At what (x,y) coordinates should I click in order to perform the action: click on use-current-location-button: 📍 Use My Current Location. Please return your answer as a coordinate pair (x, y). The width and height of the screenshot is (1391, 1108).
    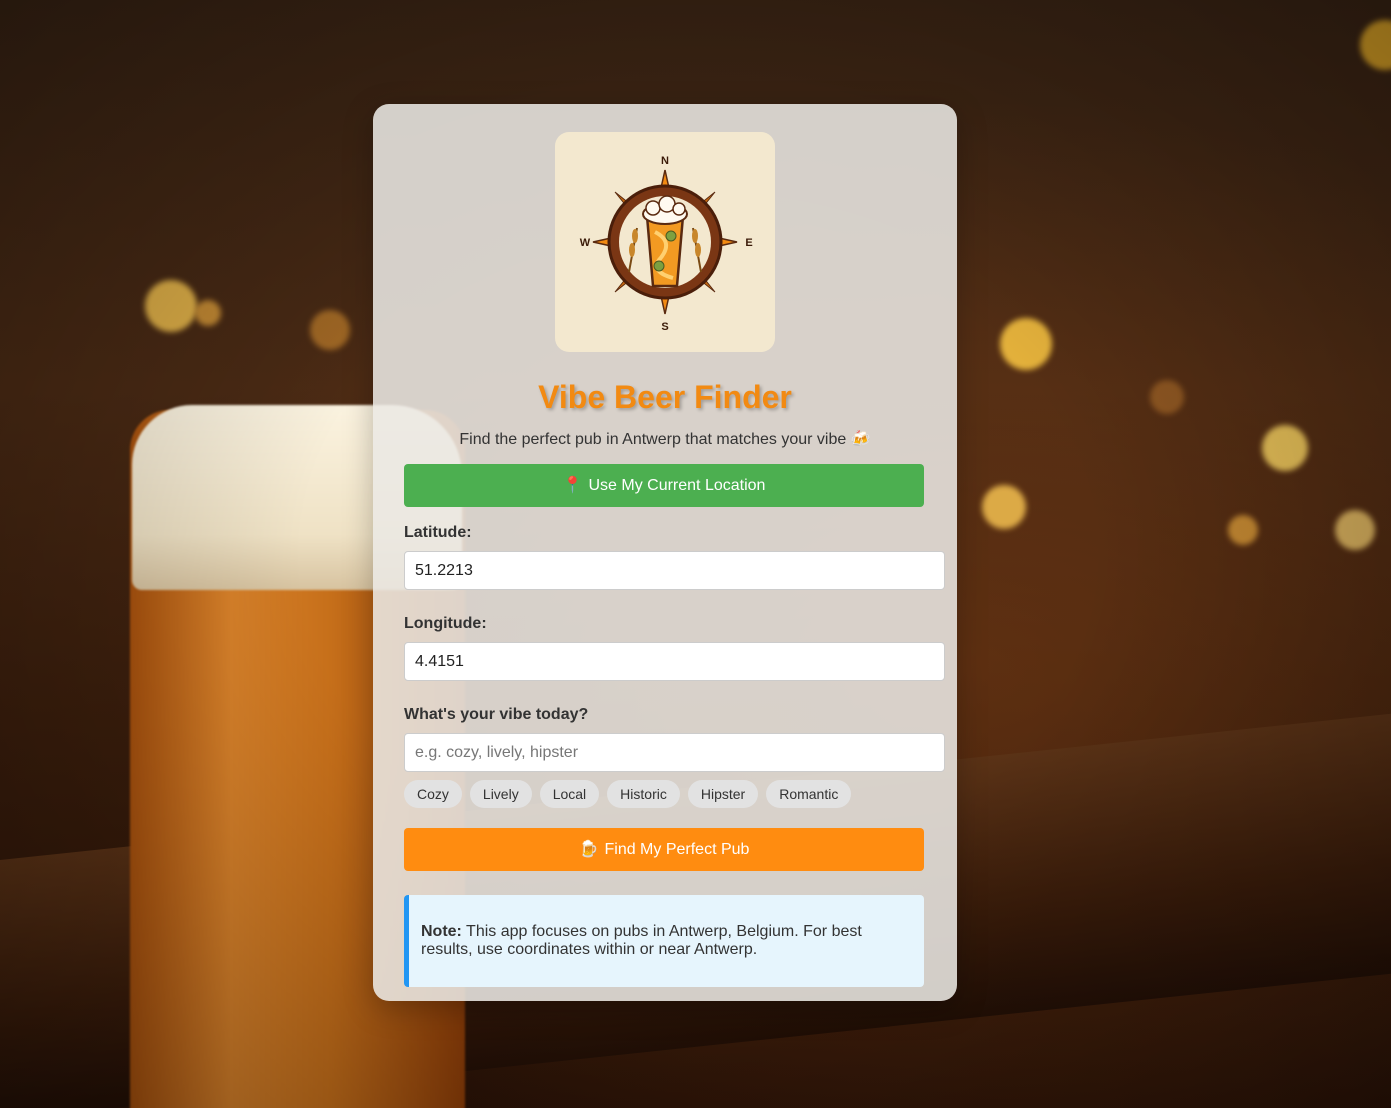
    Looking at the image, I should click on (664, 485).